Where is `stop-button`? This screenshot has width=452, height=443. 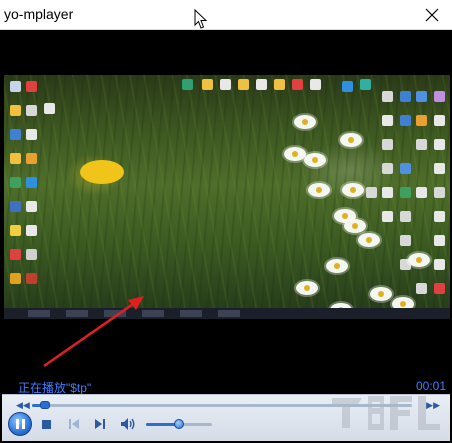 stop-button is located at coordinates (46, 424).